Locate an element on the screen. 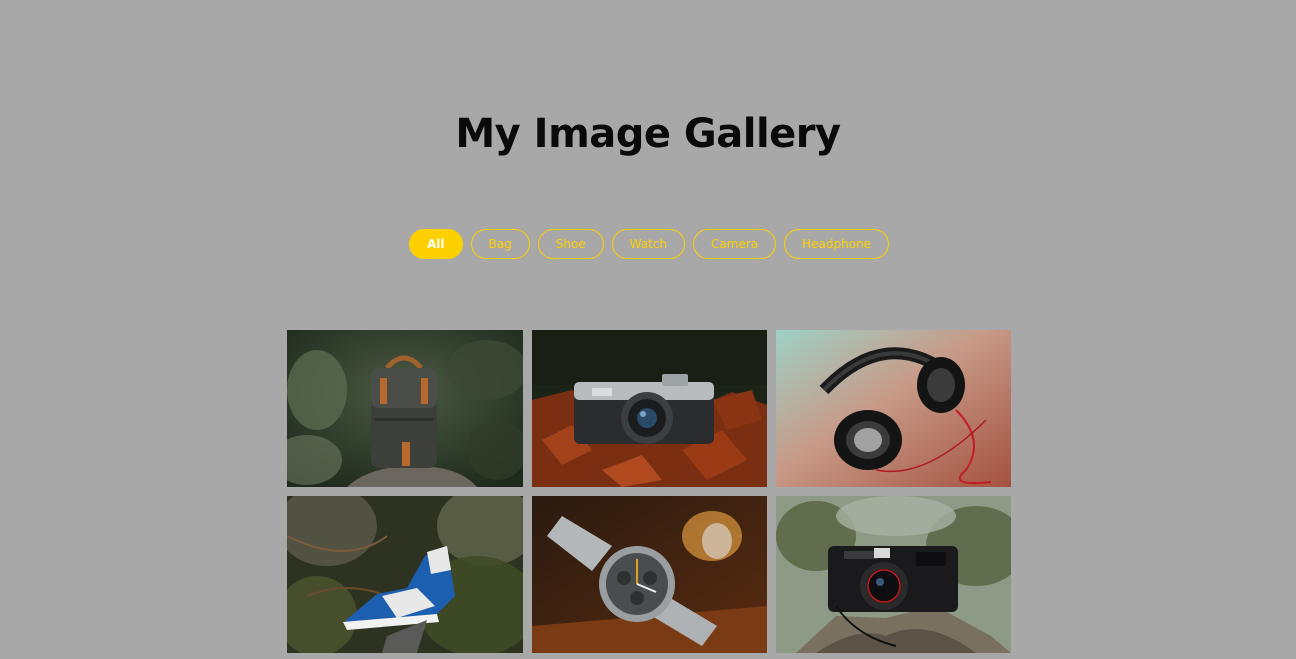  gallery-item-watch is located at coordinates (649, 574).